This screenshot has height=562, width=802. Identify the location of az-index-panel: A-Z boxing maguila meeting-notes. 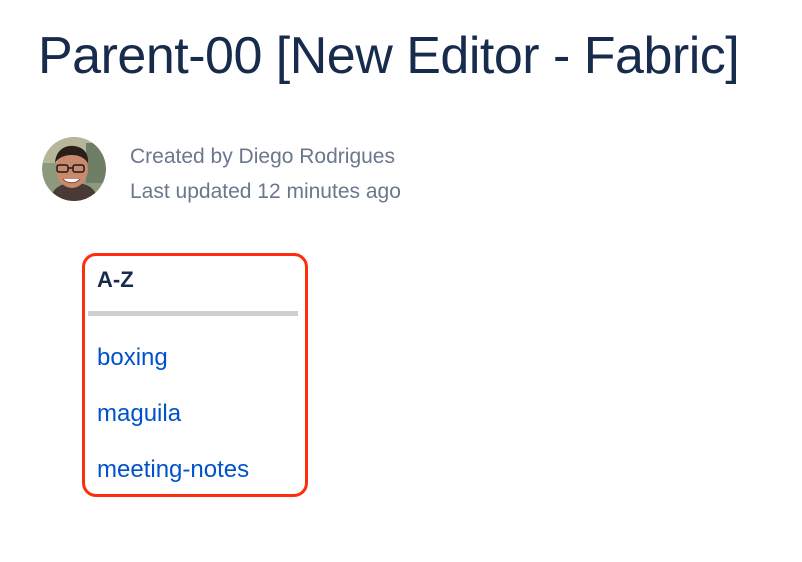
(195, 375).